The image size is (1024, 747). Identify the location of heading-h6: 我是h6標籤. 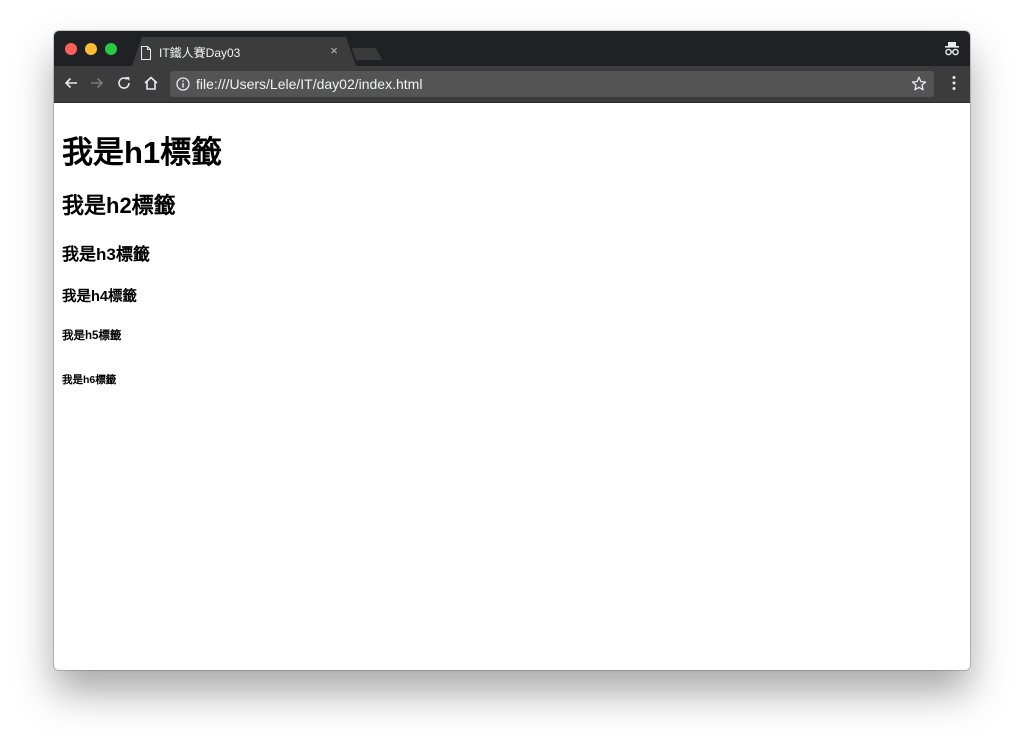
(89, 380).